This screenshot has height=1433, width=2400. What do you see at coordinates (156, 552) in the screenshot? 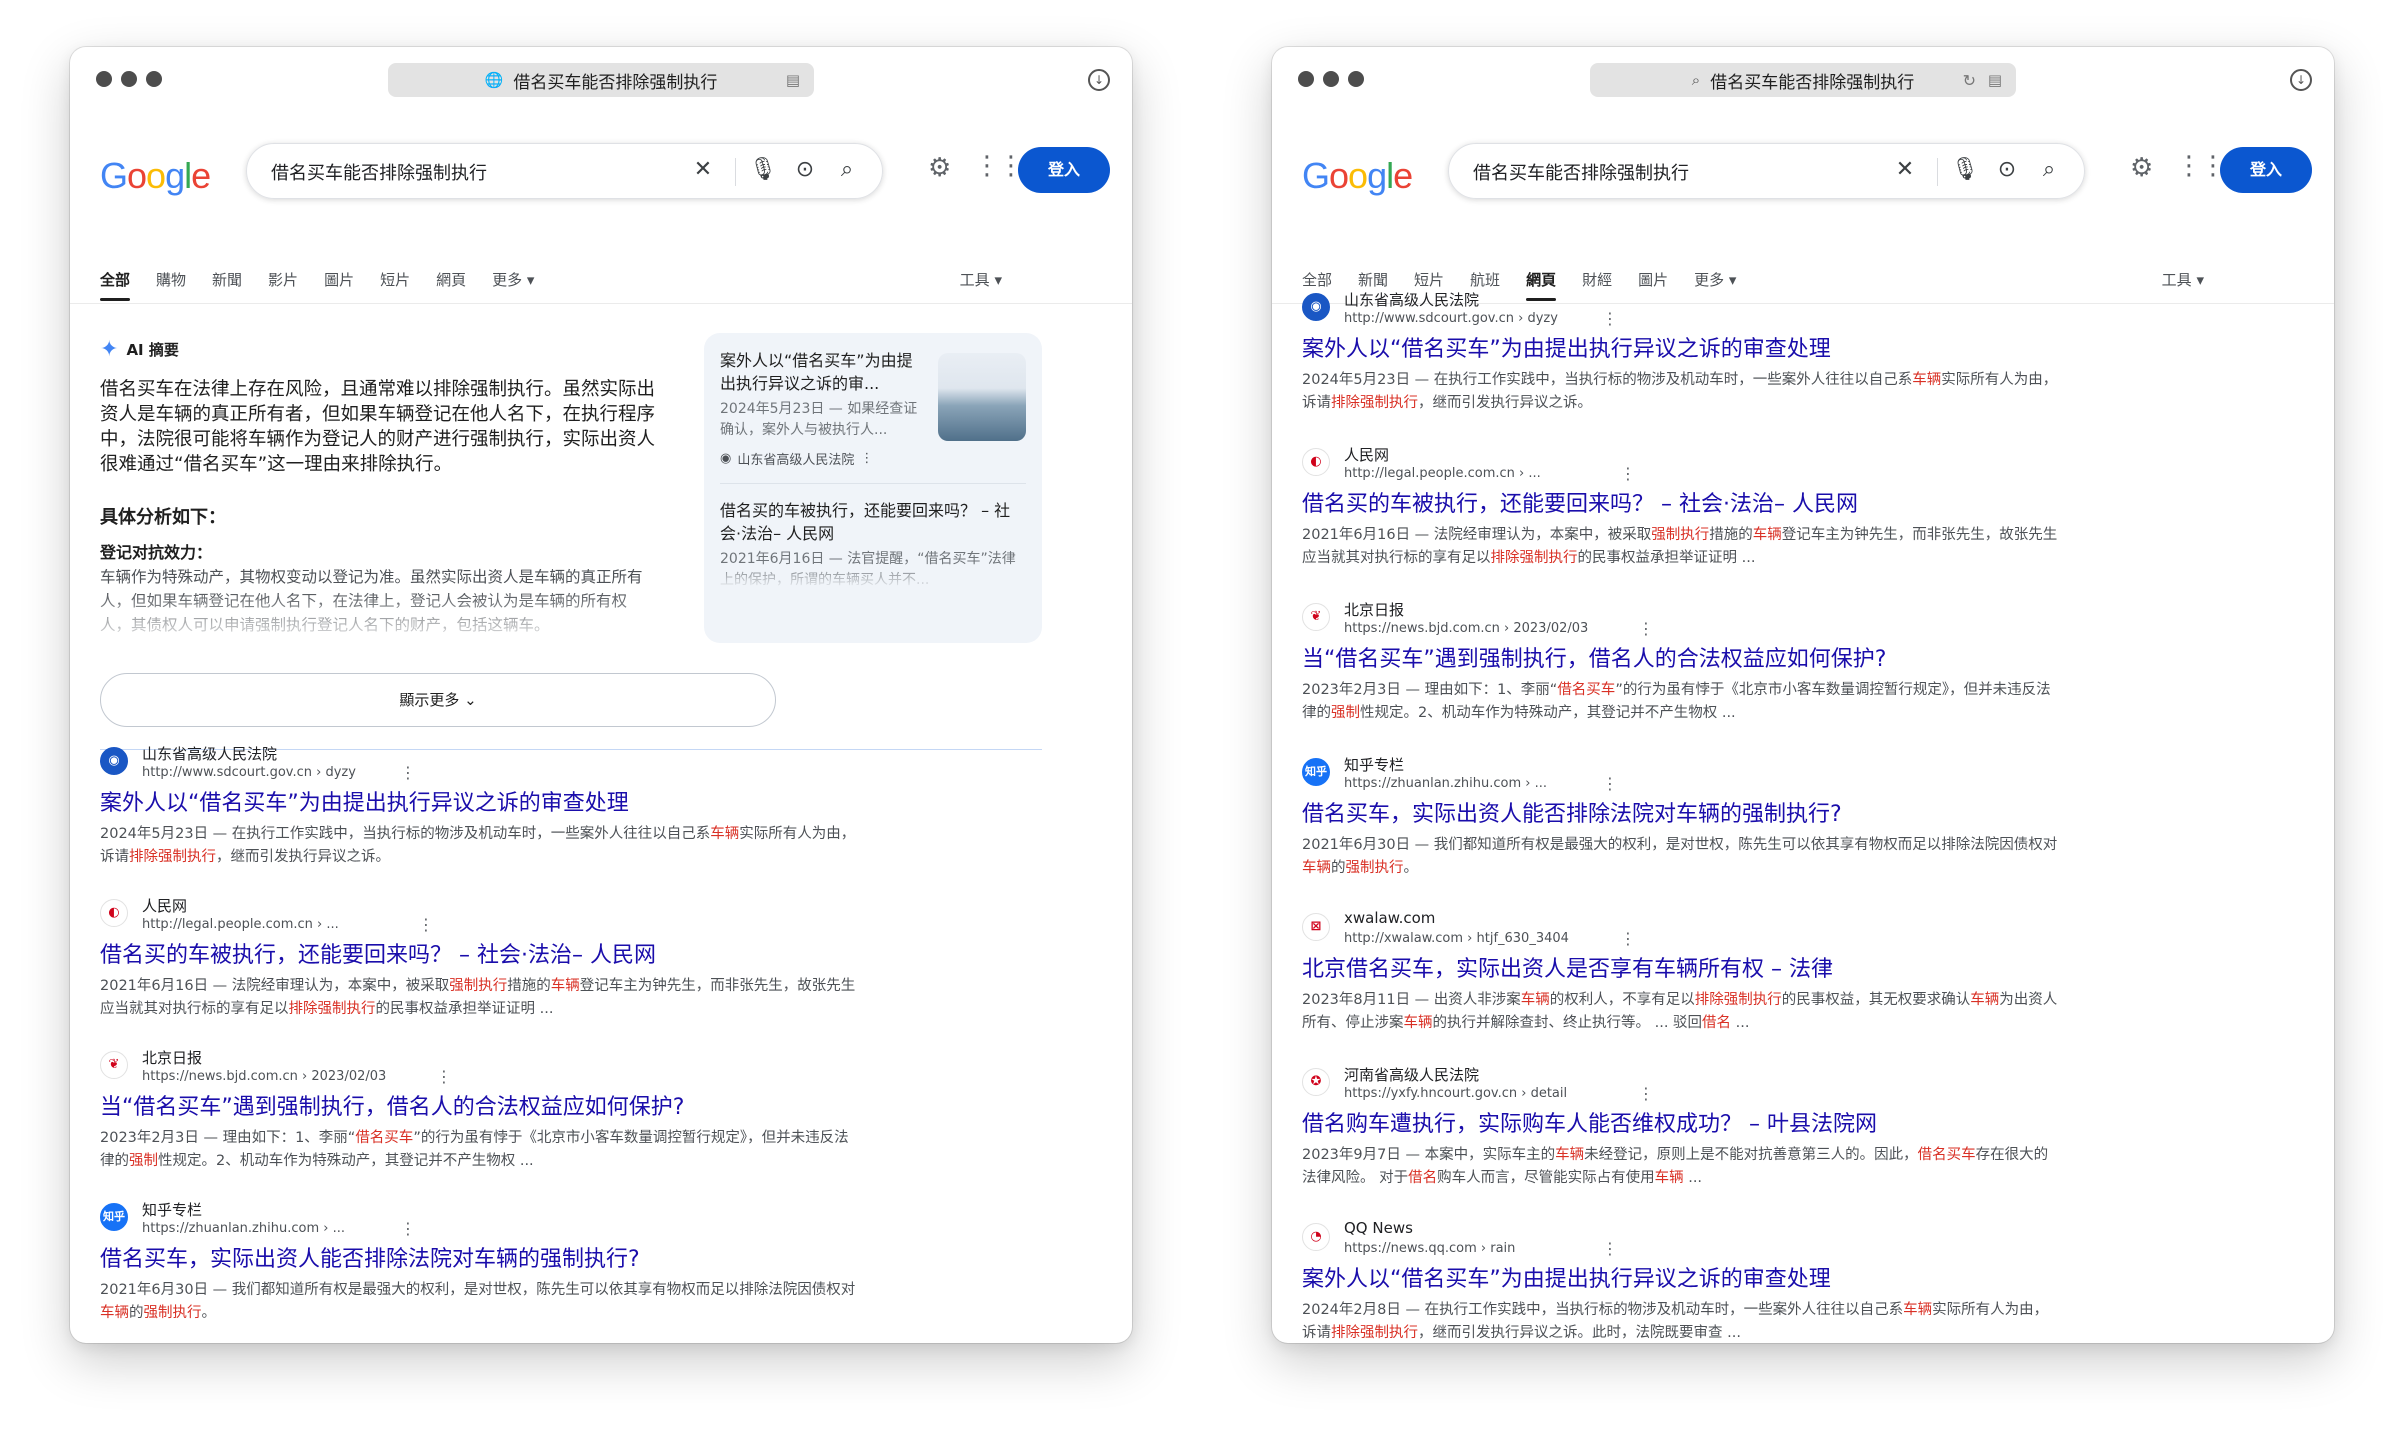
I see `ai-point-heading: 登记对抗效力：` at bounding box center [156, 552].